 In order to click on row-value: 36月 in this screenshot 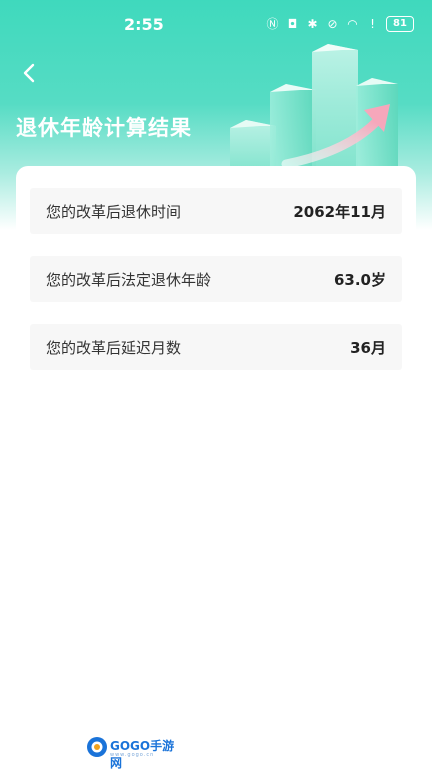, I will do `click(368, 347)`.